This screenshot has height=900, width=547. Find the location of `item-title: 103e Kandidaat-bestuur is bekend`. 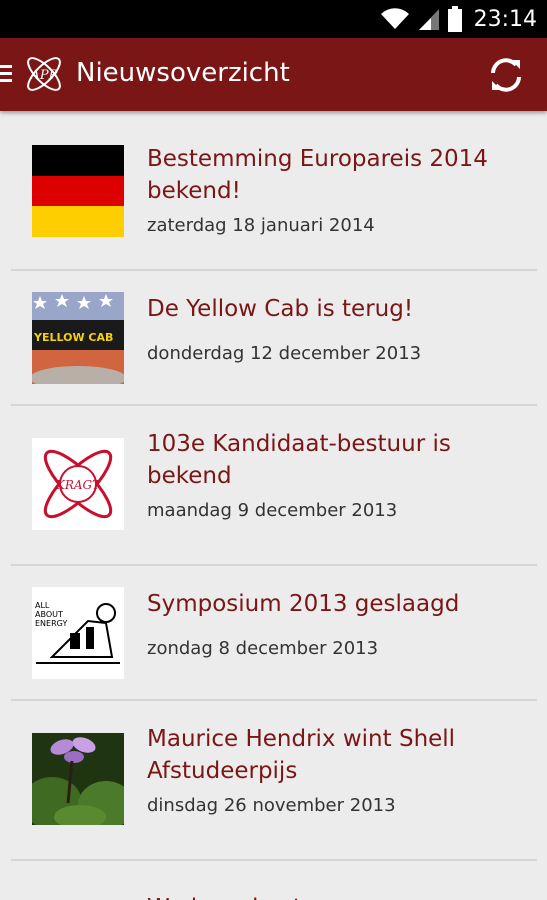

item-title: 103e Kandidaat-bestuur is bekend is located at coordinates (299, 460).